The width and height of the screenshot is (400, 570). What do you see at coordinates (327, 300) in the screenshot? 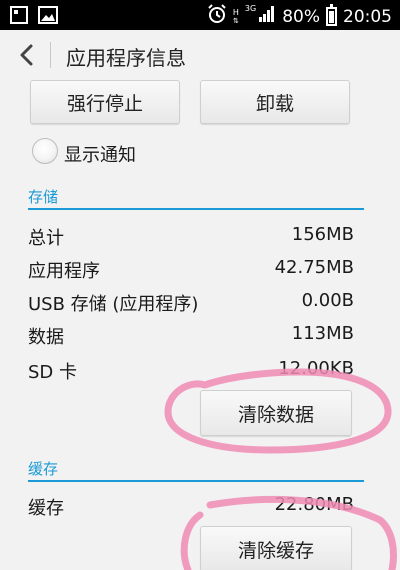
I see `storage-row-value: 0.00B` at bounding box center [327, 300].